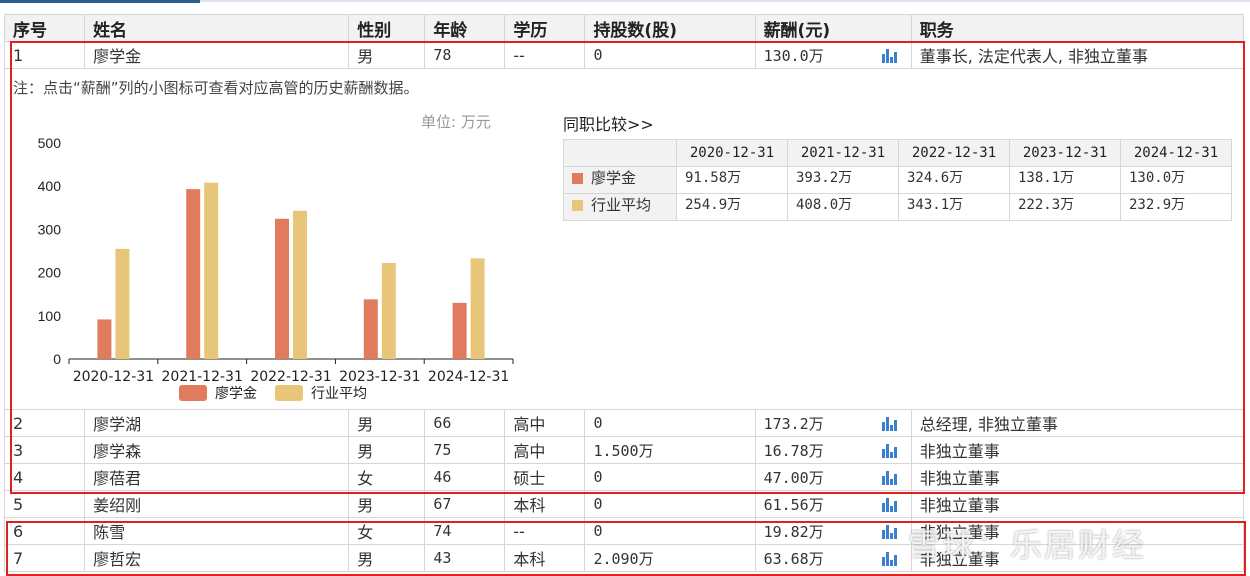 This screenshot has width=1250, height=576. What do you see at coordinates (793, 504) in the screenshot?
I see `cell-salary-value: 61.56万` at bounding box center [793, 504].